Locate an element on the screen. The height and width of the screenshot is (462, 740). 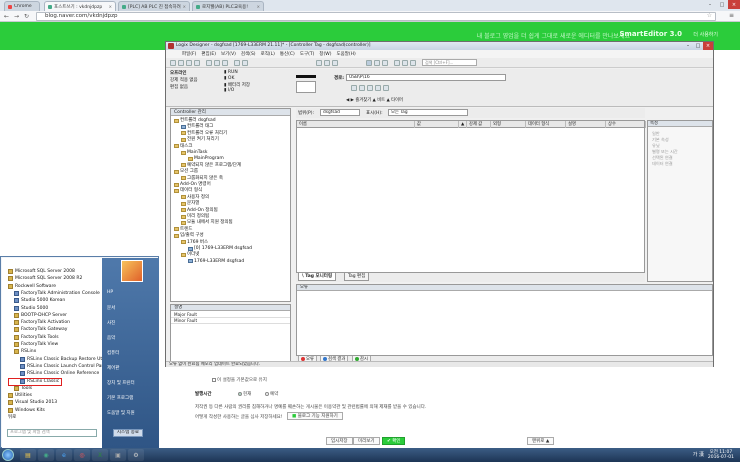
organizer-tree-item: MainTask is located at coordinates (194, 152).